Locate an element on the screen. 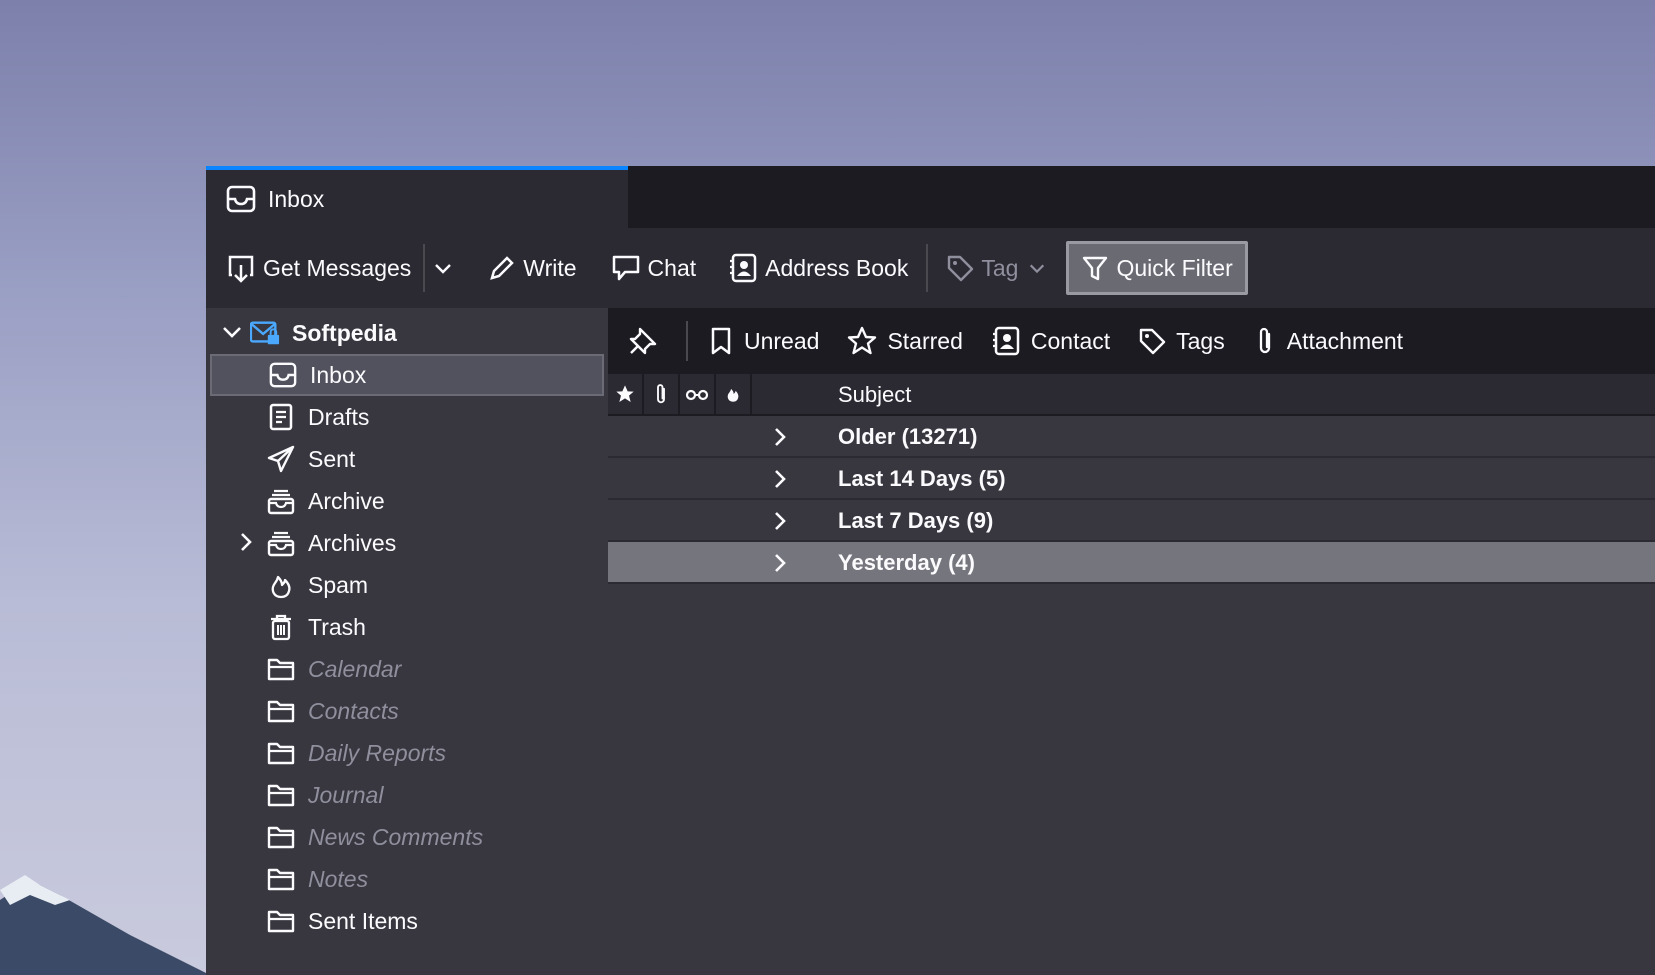 The width and height of the screenshot is (1655, 975). download-icon is located at coordinates (241, 269).